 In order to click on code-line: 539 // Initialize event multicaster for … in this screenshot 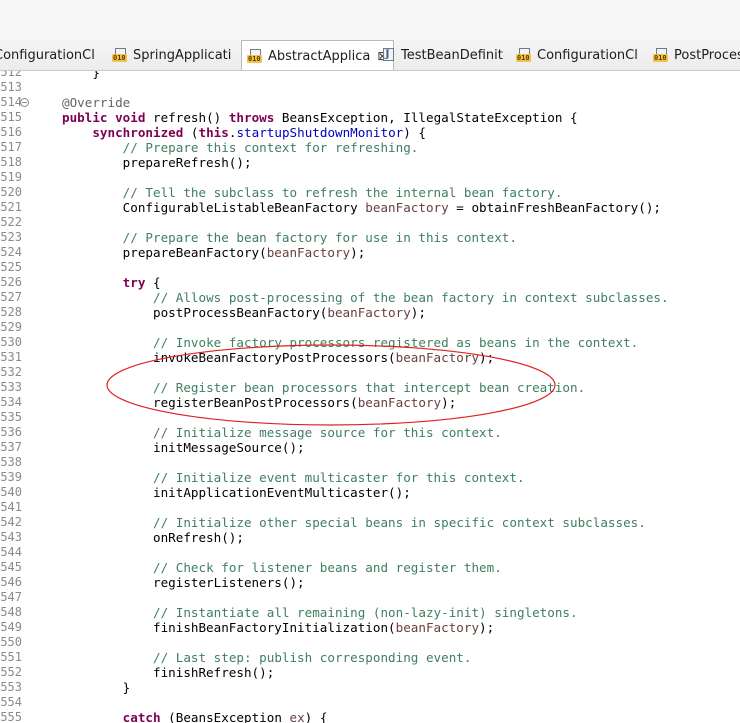, I will do `click(370, 477)`.